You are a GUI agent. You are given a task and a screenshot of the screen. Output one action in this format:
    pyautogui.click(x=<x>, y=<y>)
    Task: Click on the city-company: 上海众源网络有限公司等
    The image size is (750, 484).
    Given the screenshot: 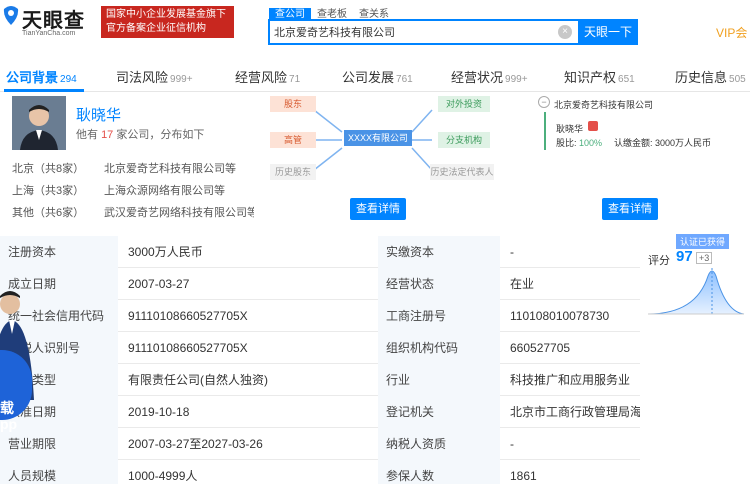 What is the action you would take?
    pyautogui.click(x=164, y=191)
    